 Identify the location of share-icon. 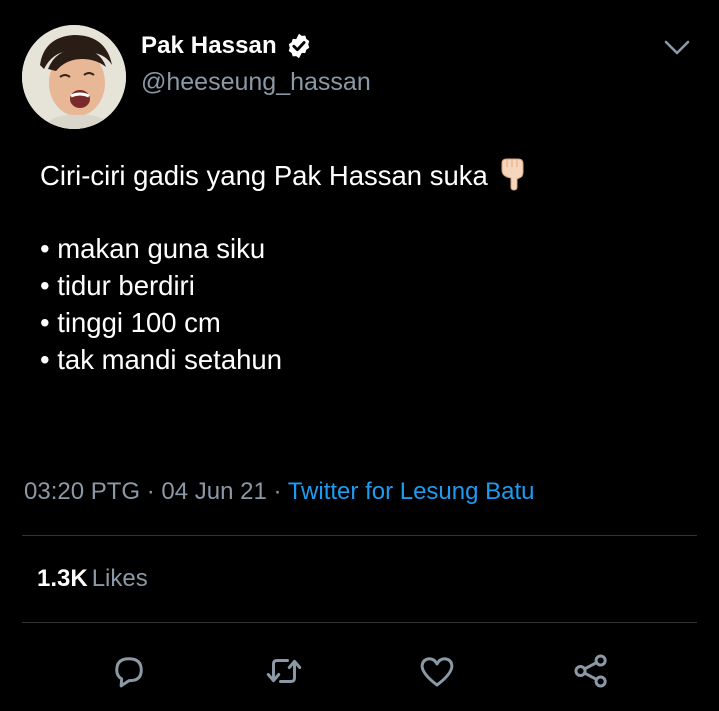
(590, 671).